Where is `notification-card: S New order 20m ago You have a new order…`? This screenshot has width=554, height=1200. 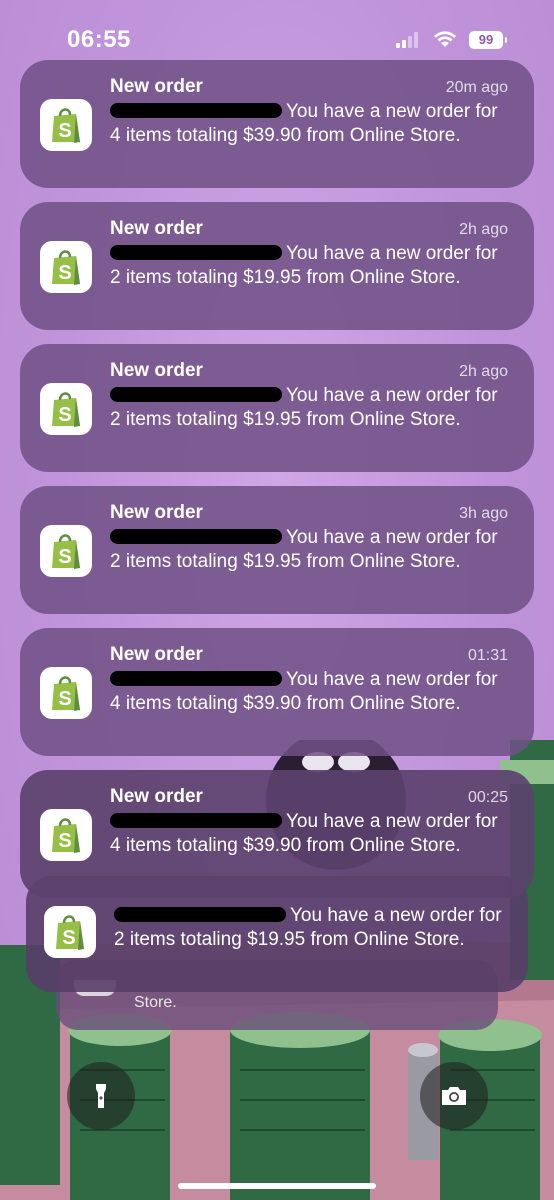 notification-card: S New order 20m ago You have a new order… is located at coordinates (277, 124).